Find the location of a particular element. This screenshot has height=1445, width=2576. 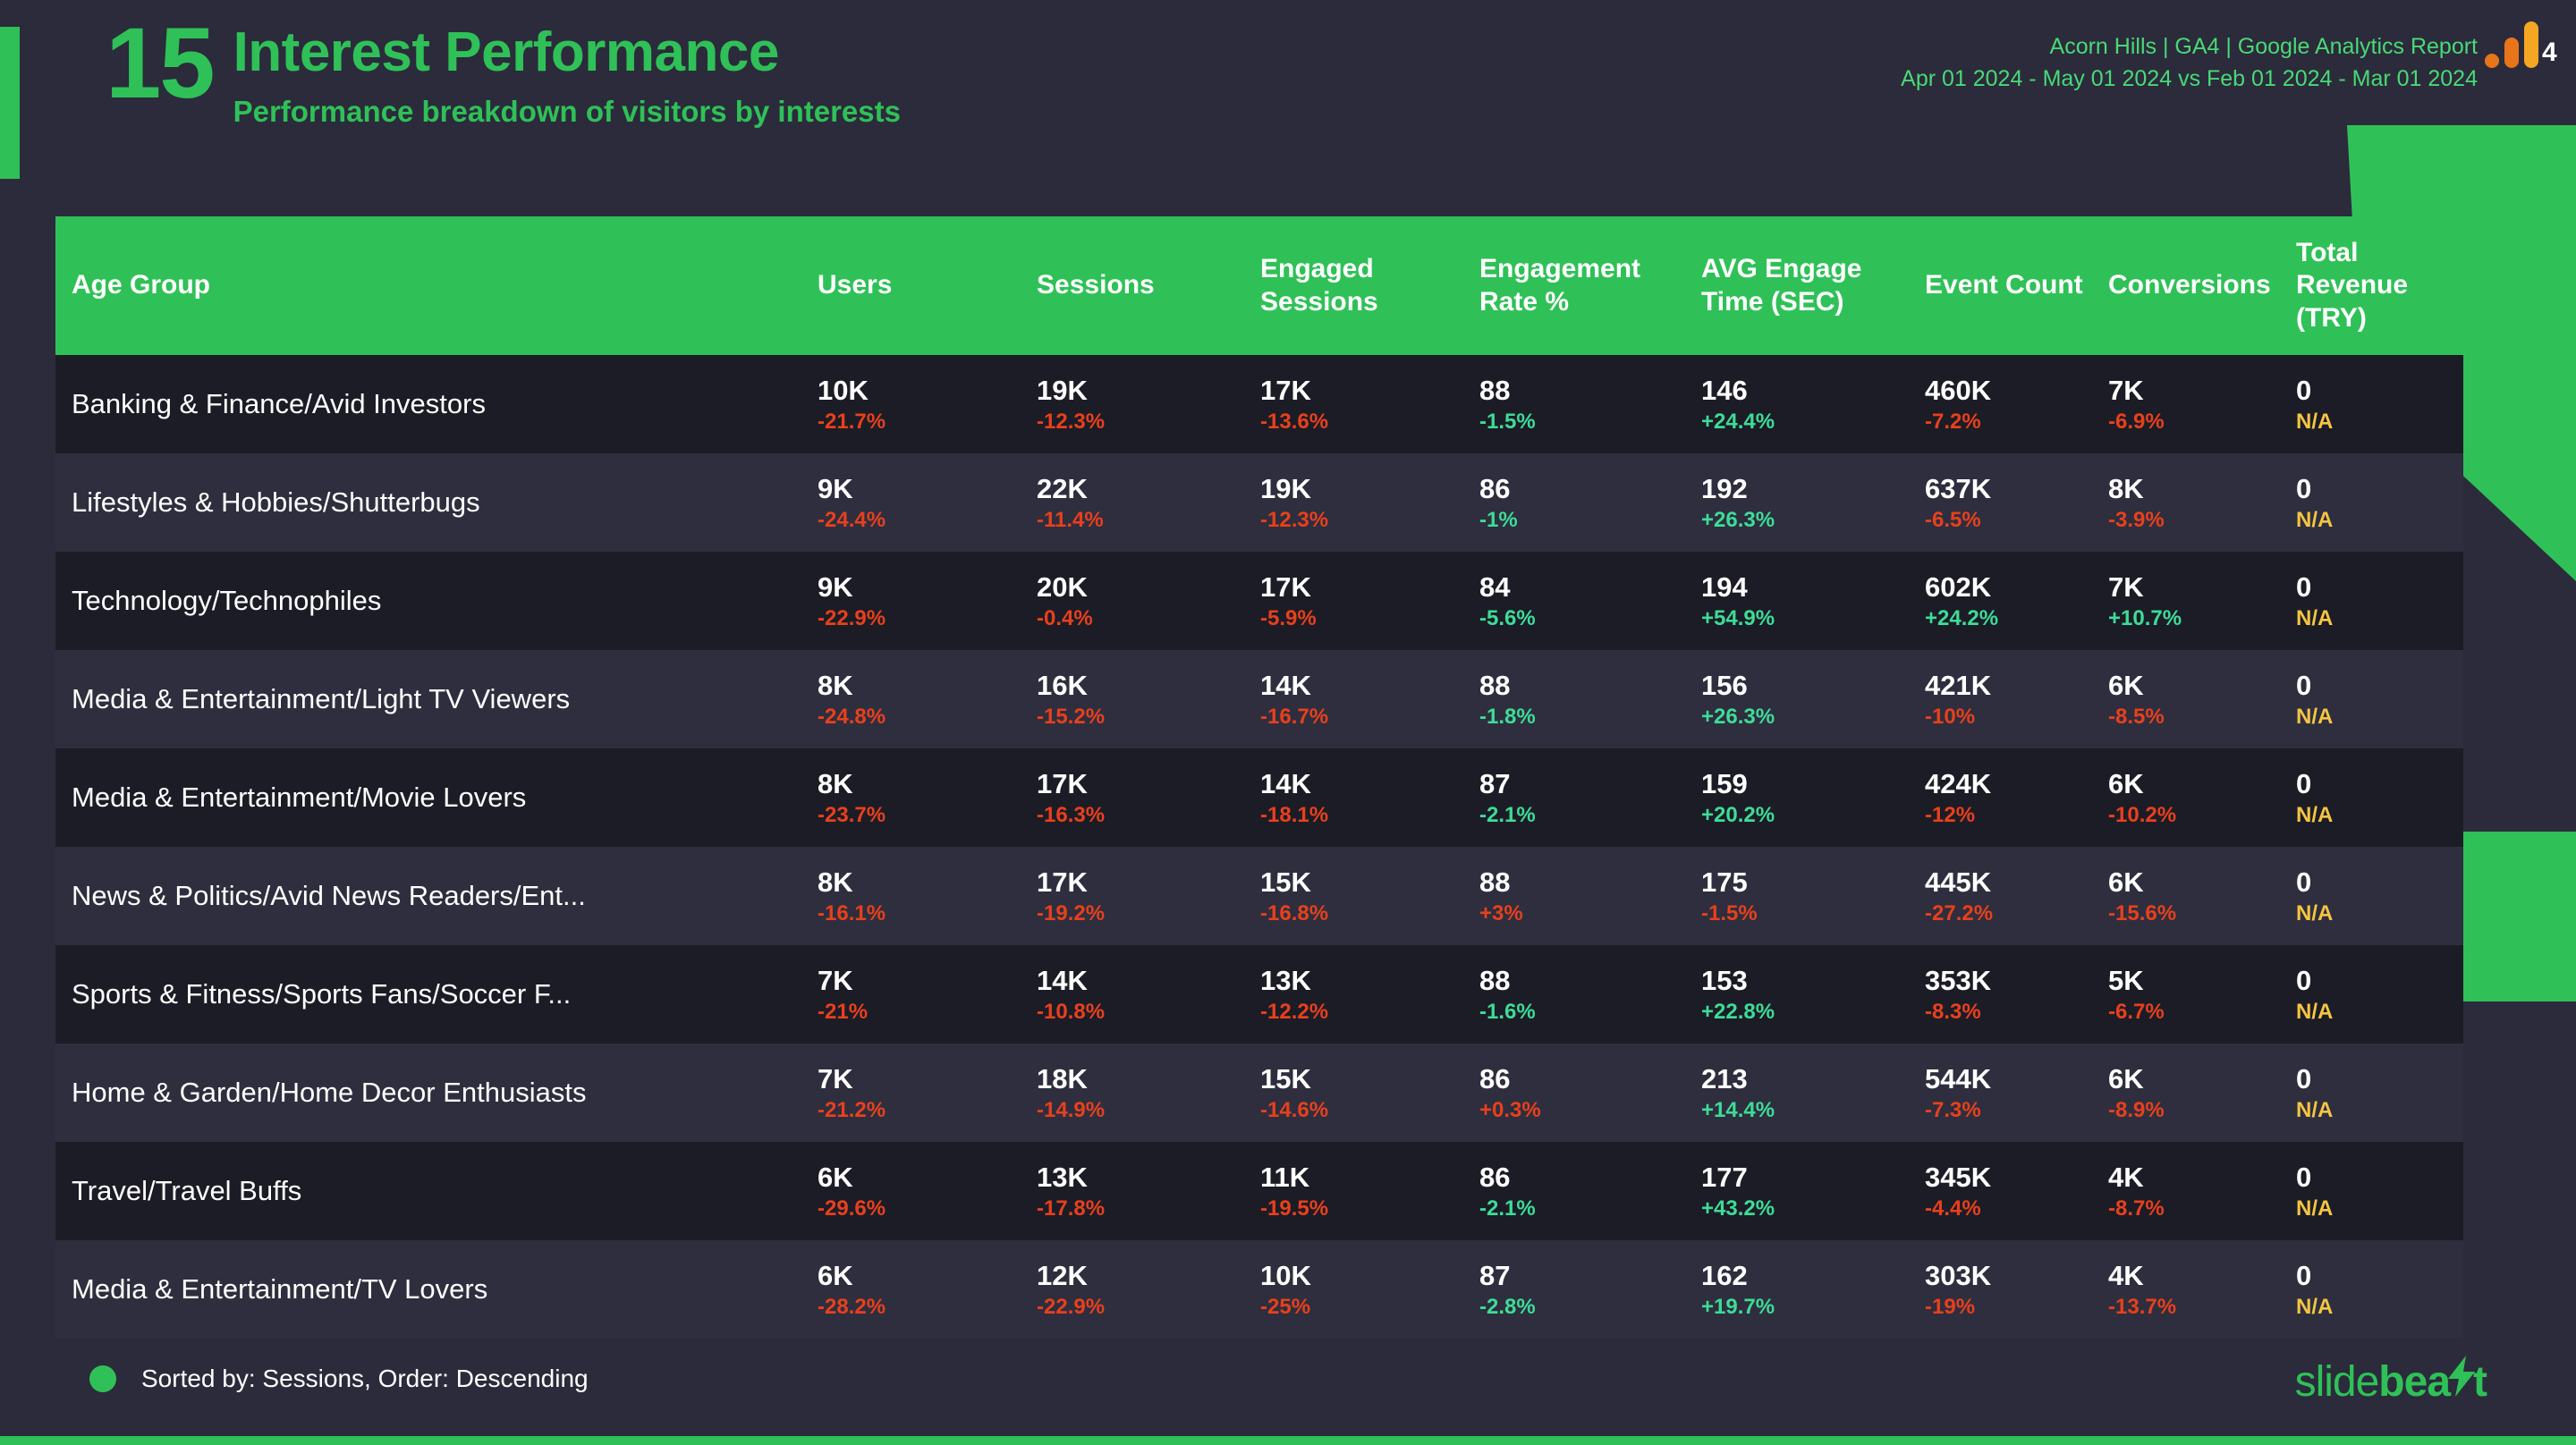

cell-dimension: Media & Entertainment/TV Lovers is located at coordinates (431, 1289).